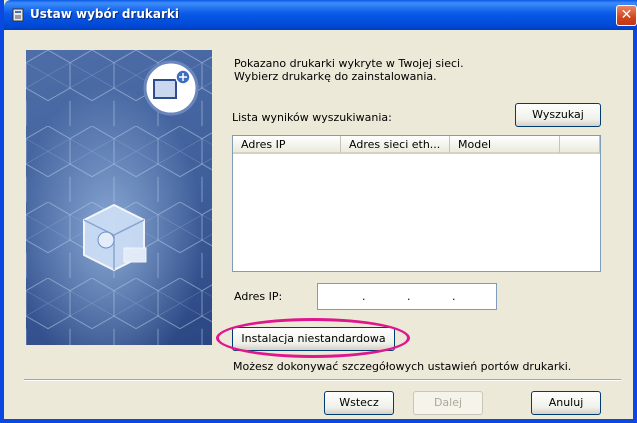 The image size is (637, 423). What do you see at coordinates (626, 15) in the screenshot?
I see `close-button: ✕` at bounding box center [626, 15].